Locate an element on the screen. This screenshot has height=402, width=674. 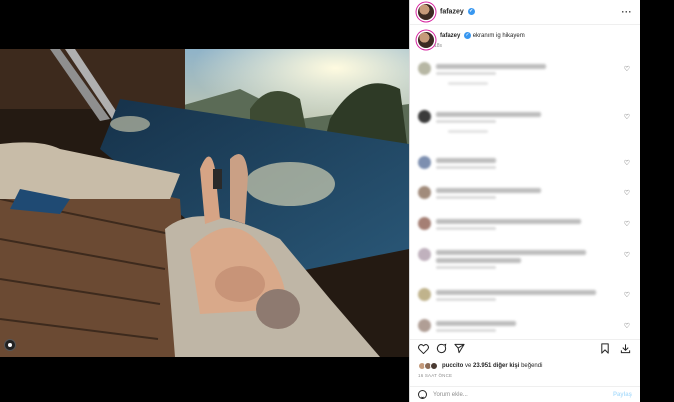
bookmark-icon is located at coordinates (610, 349).